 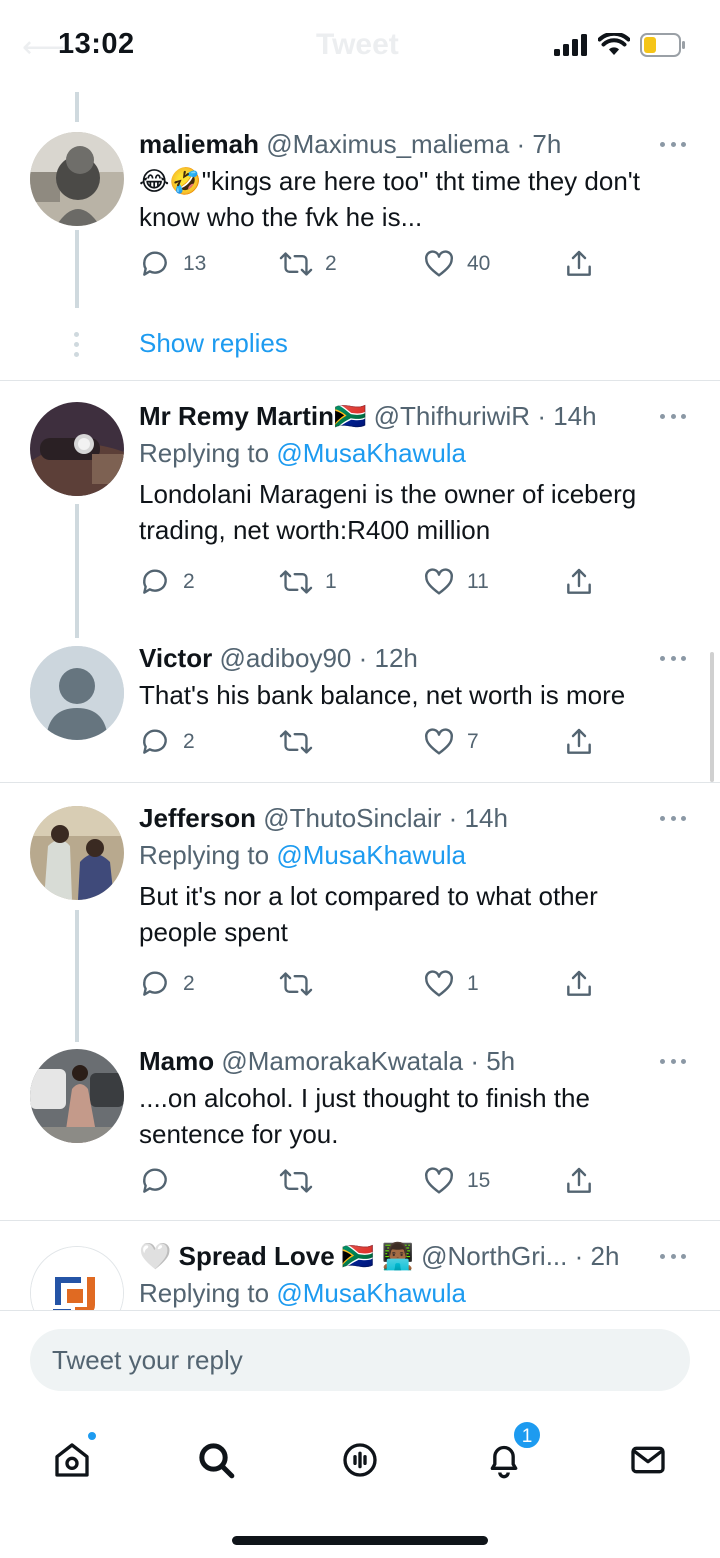 I want to click on user-handle: @MamorakaKwatala, so click(x=342, y=1061).